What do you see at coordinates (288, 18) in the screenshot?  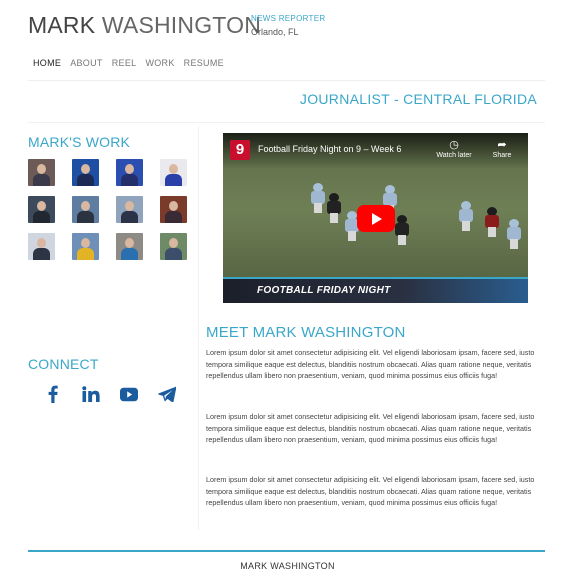 I see `job-title: NEWS REPORTER` at bounding box center [288, 18].